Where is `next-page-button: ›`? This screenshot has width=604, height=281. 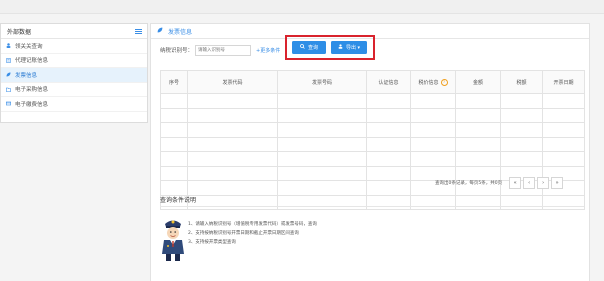 next-page-button: › is located at coordinates (543, 183).